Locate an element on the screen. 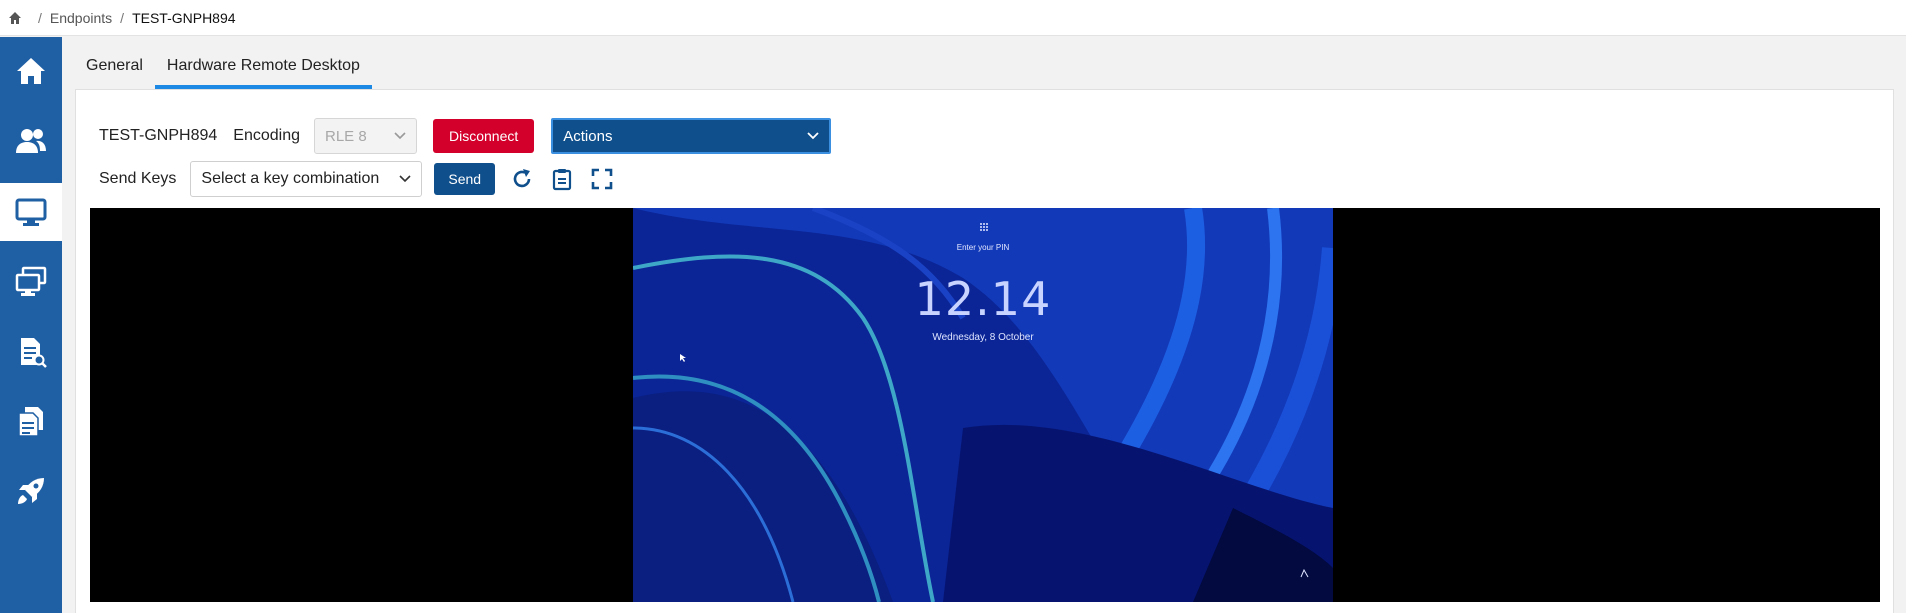 Image resolution: width=1906 pixels, height=613 pixels. key-combination-select: Select a key combination is located at coordinates (306, 179).